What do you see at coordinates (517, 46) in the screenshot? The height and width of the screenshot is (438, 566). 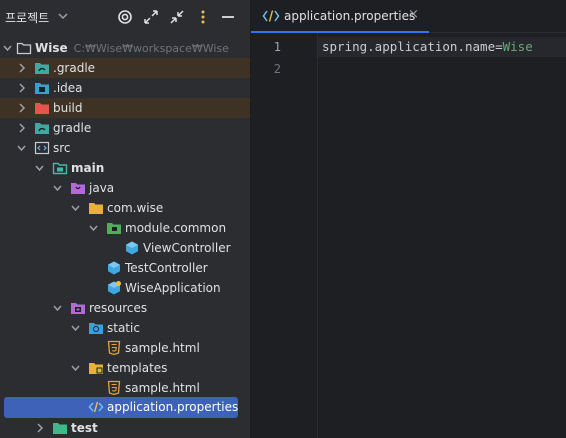 I see `property-value: Wise` at bounding box center [517, 46].